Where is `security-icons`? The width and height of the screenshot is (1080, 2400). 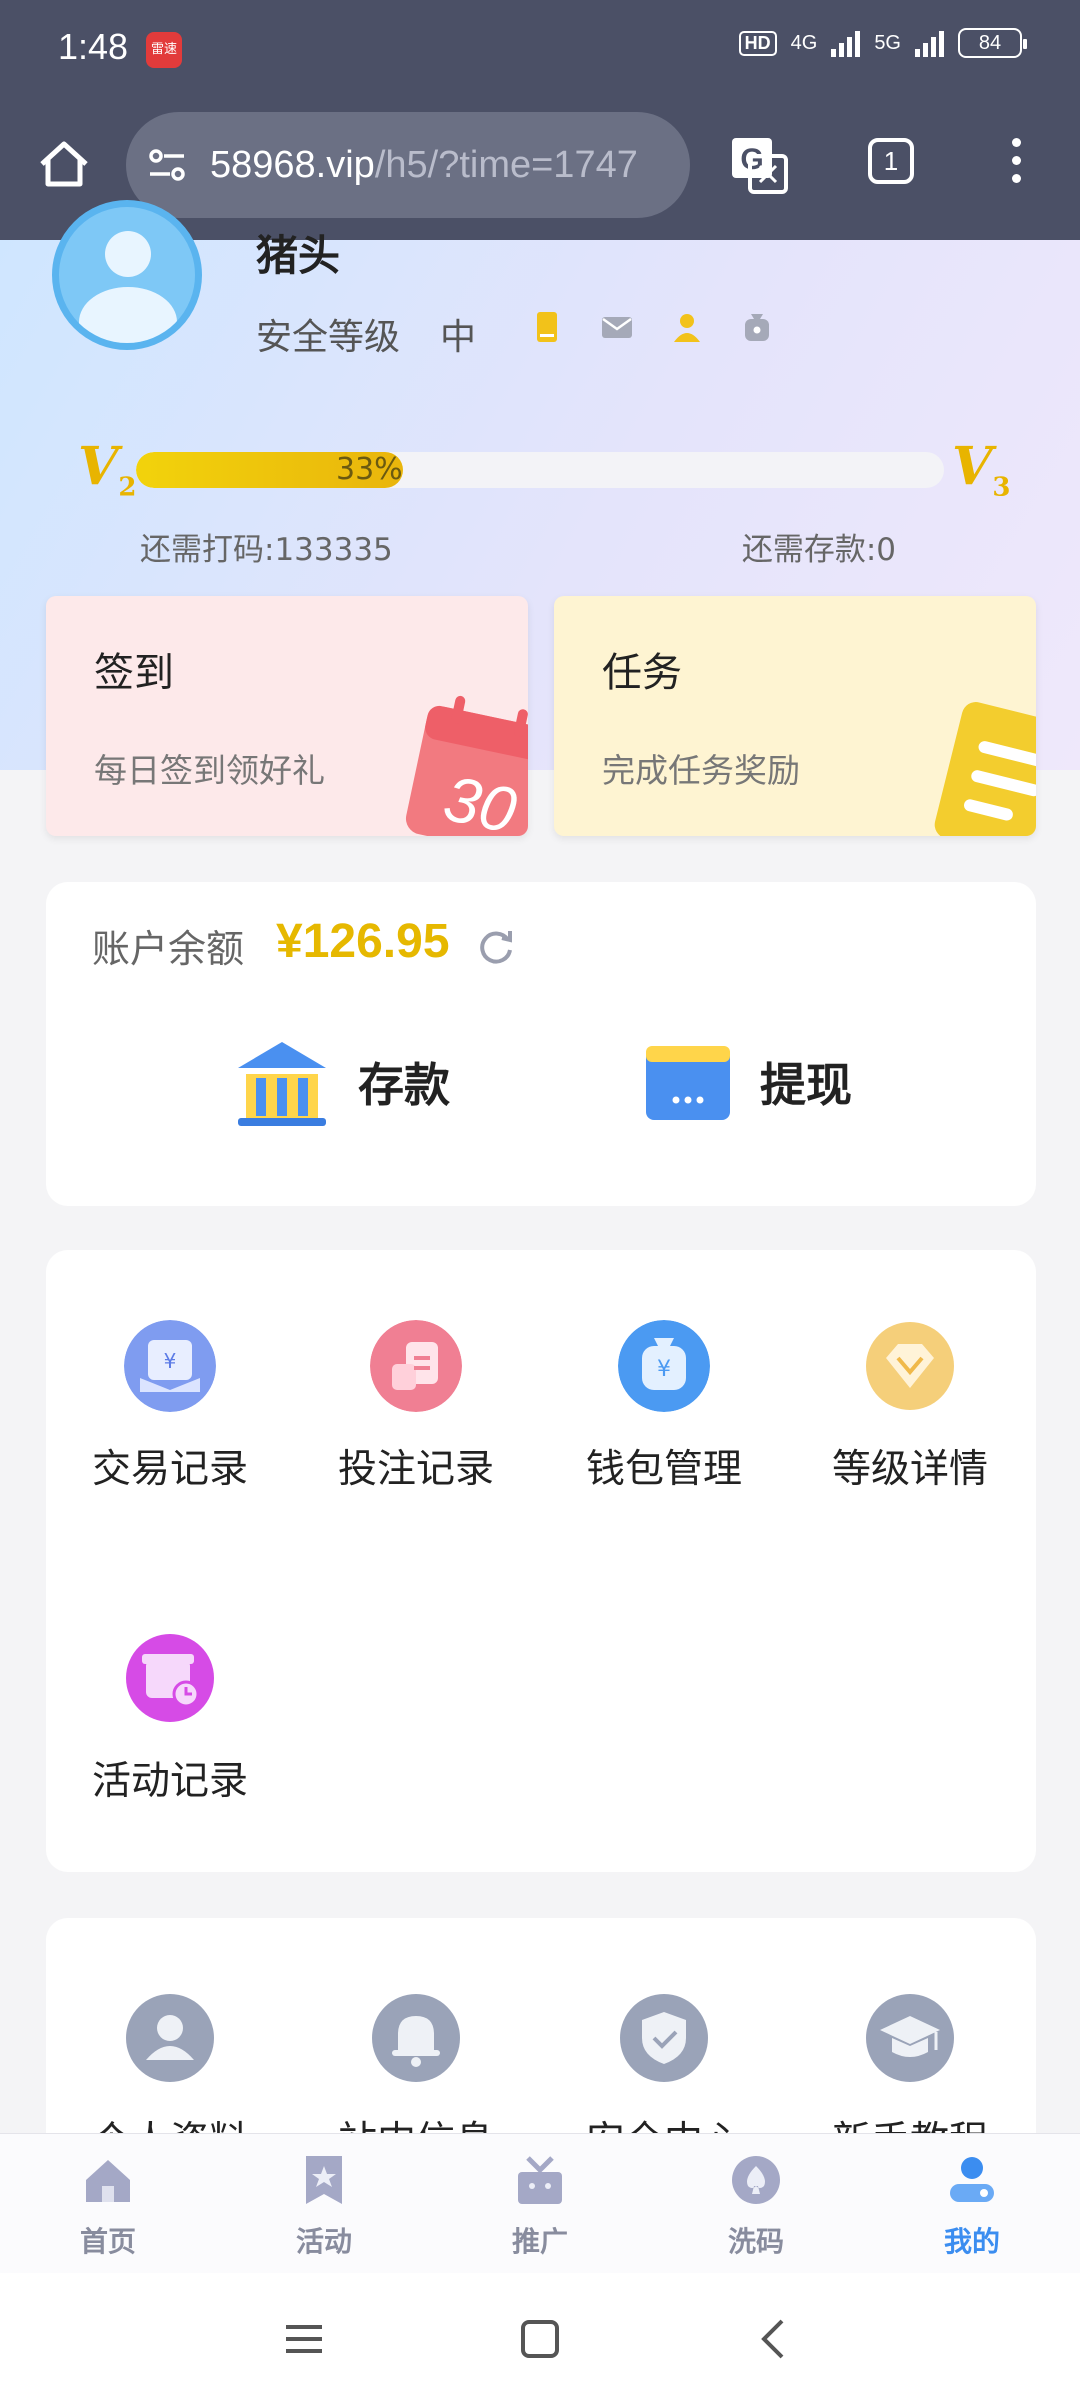 security-icons is located at coordinates (652, 327).